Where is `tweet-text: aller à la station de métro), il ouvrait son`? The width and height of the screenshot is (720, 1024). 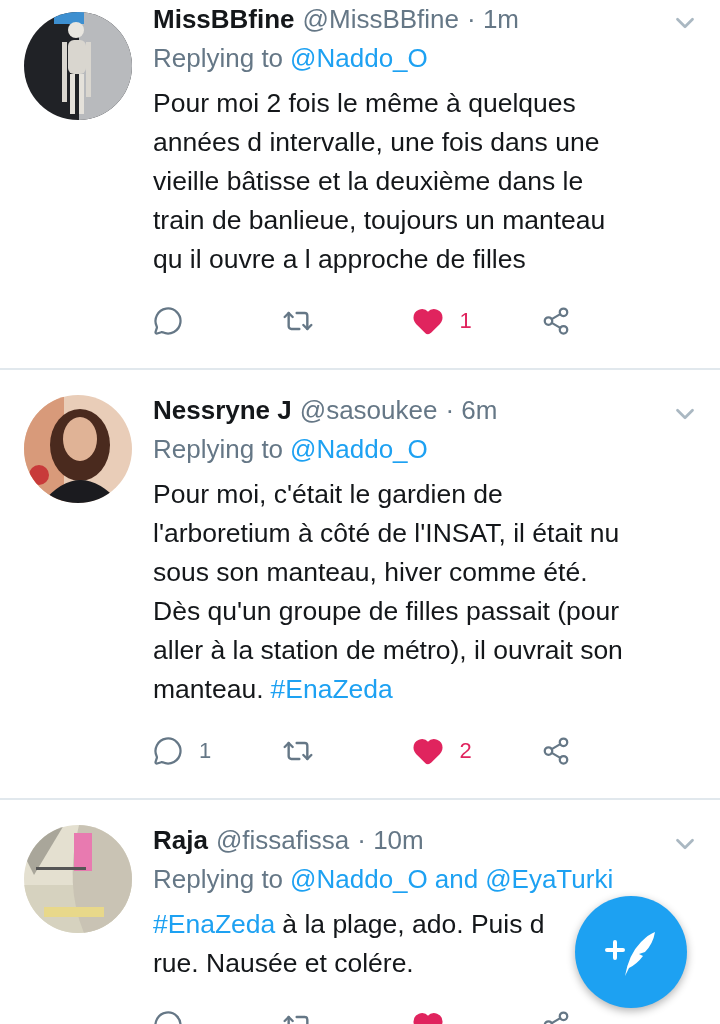 tweet-text: aller à la station de métro), il ouvrait son is located at coordinates (388, 650).